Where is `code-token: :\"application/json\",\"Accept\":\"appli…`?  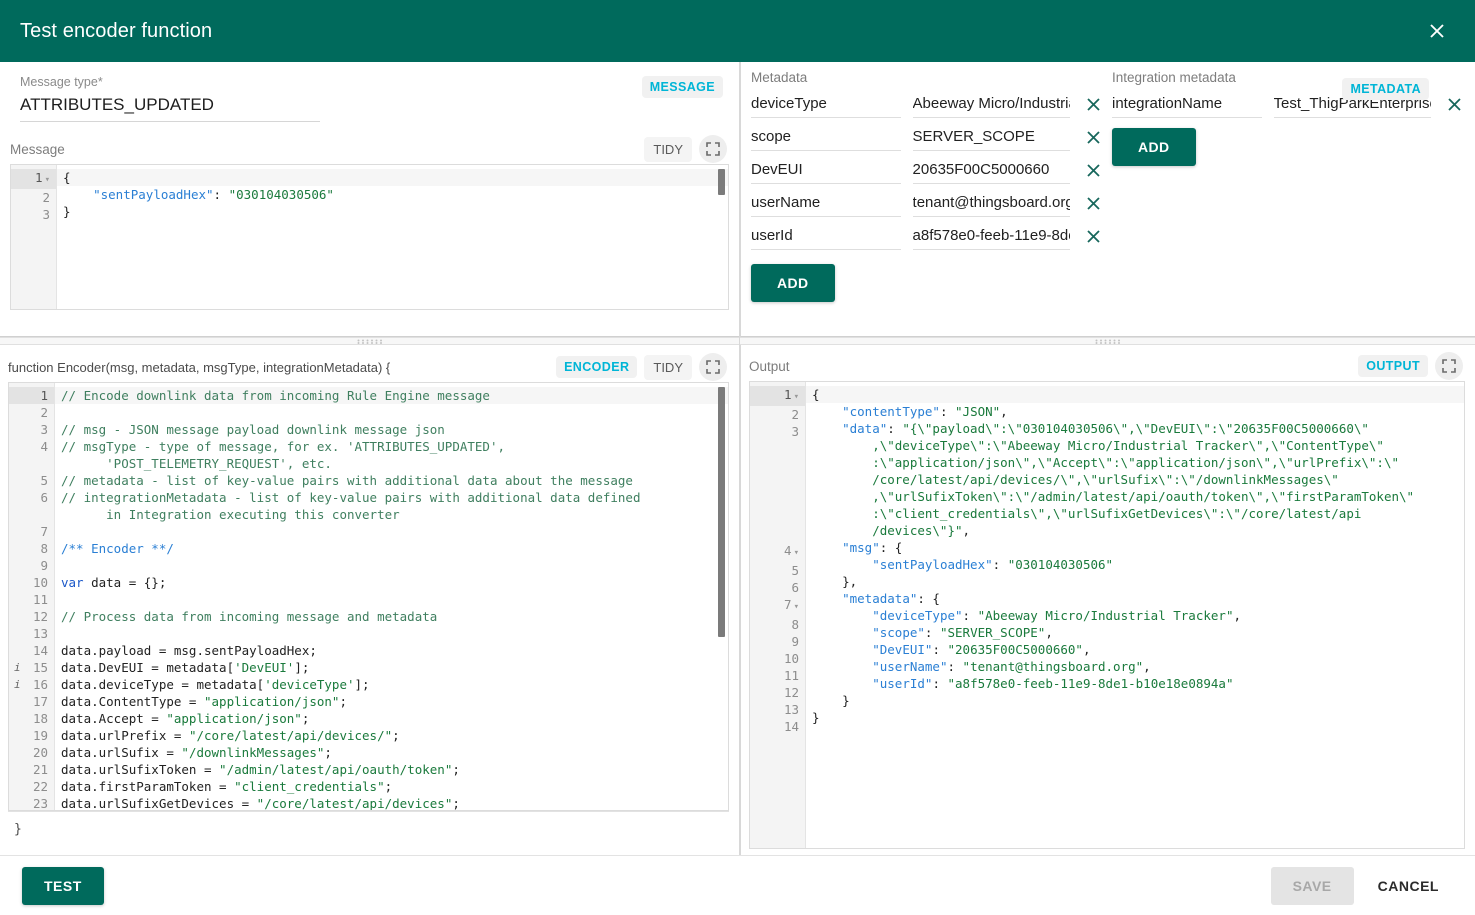 code-token: :\"application/json\",\"Accept\":\"appli… is located at coordinates (1105, 462).